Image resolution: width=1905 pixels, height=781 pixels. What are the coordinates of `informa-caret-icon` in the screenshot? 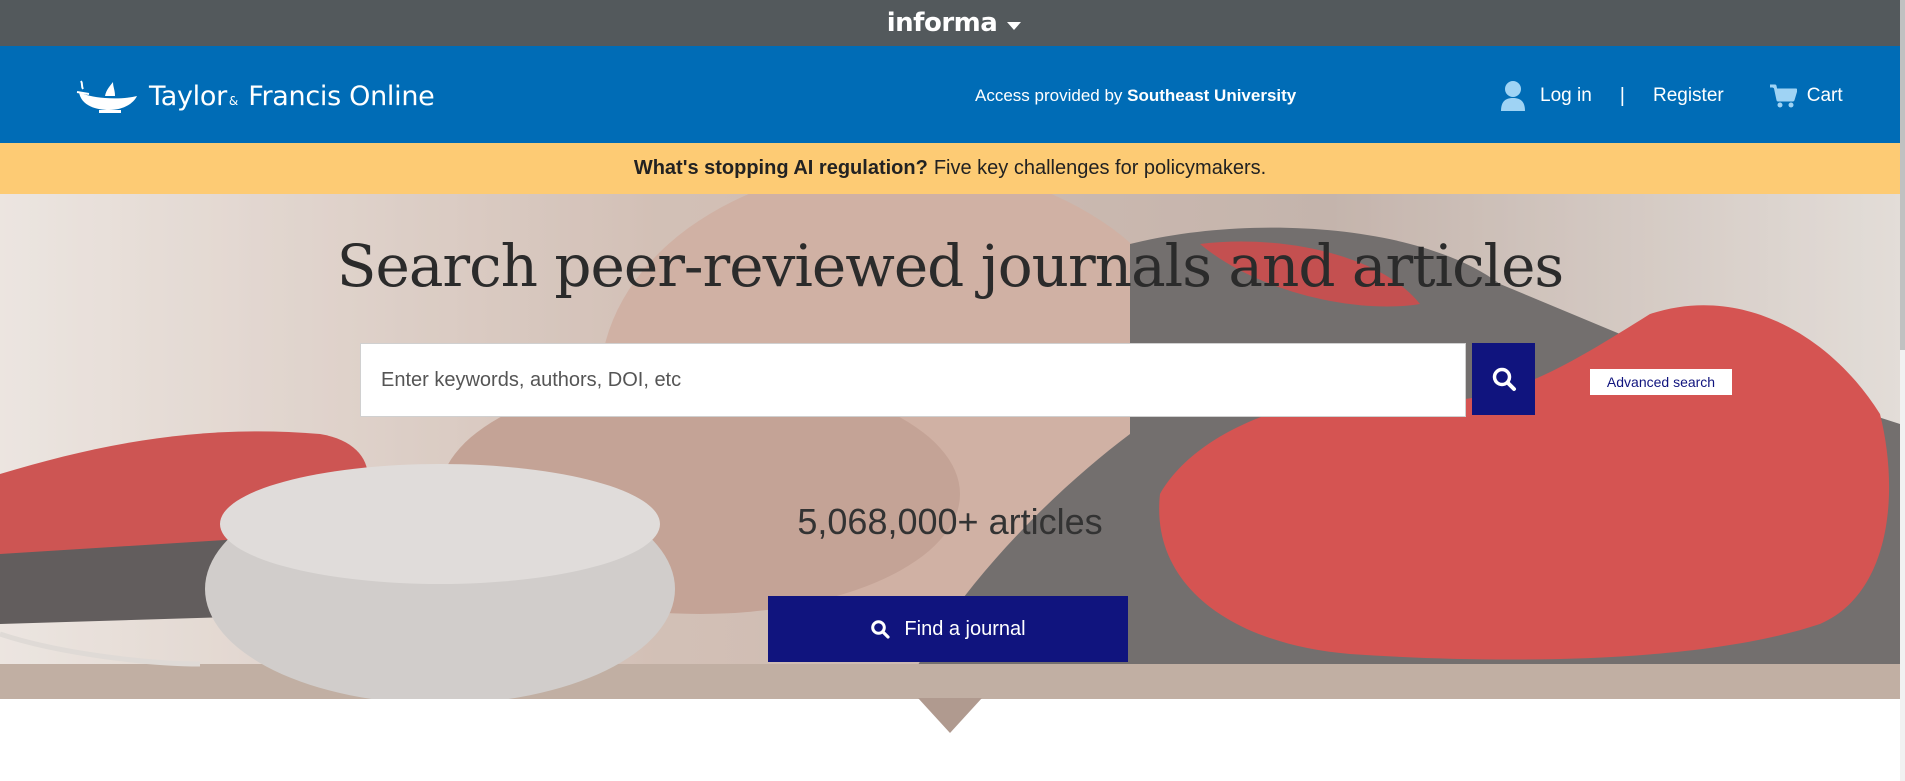 It's located at (1014, 26).